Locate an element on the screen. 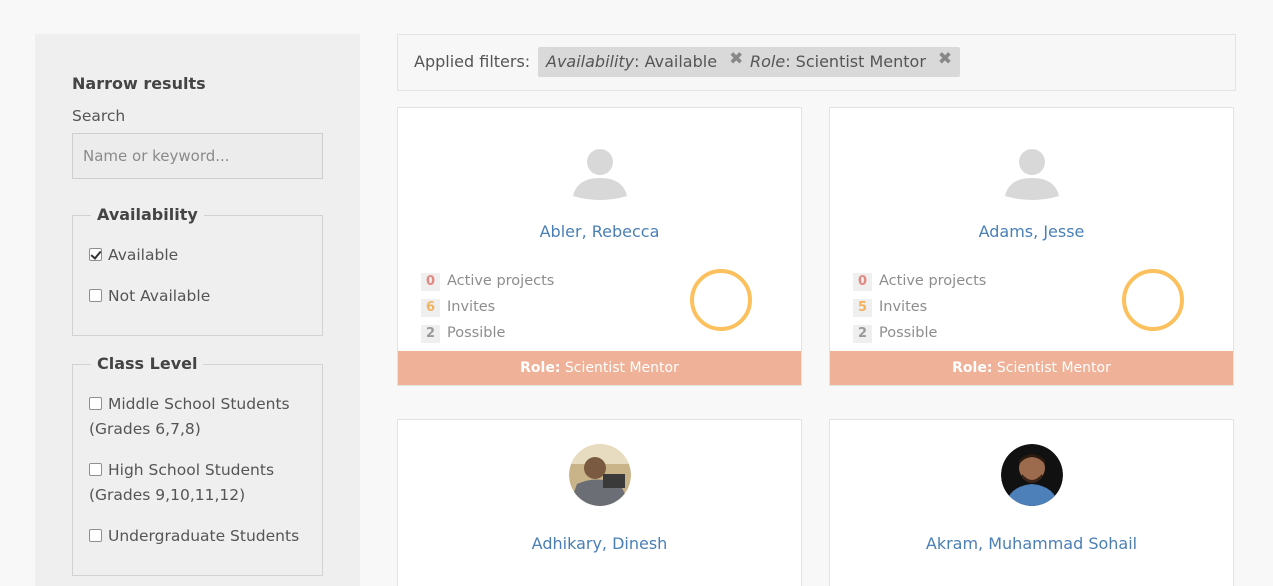 The image size is (1273, 586). mentor-card: Adhikary, Dinesh is located at coordinates (599, 502).